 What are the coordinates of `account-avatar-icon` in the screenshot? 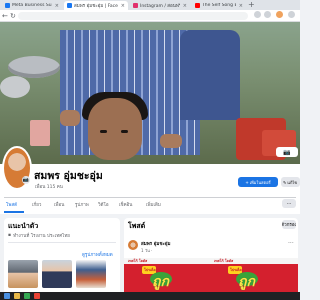 It's located at (279, 14).